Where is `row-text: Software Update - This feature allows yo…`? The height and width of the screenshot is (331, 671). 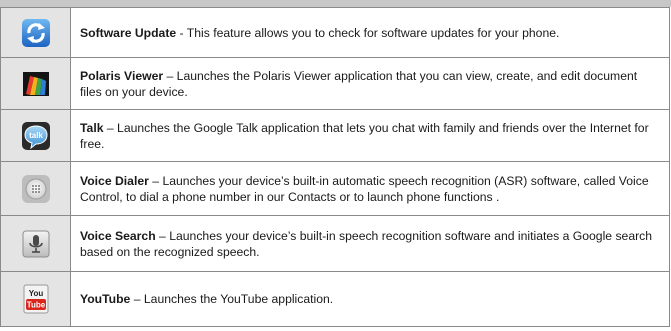
row-text: Software Update - This feature allows yo… is located at coordinates (370, 32).